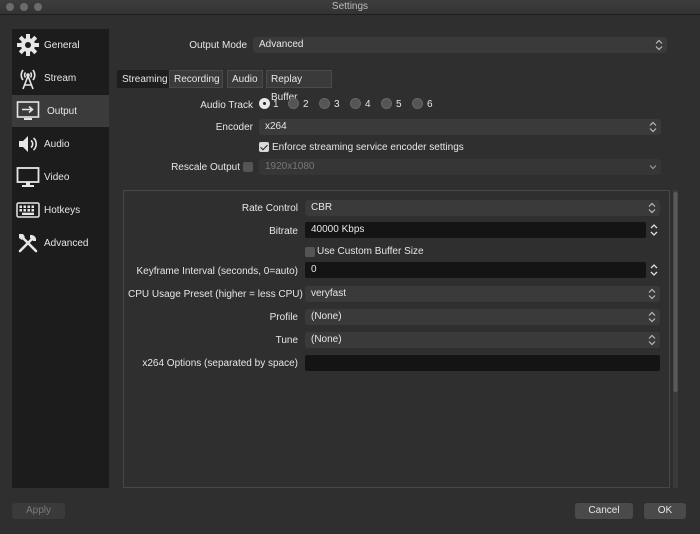 The width and height of the screenshot is (700, 534). I want to click on speaker-icon, so click(28, 144).